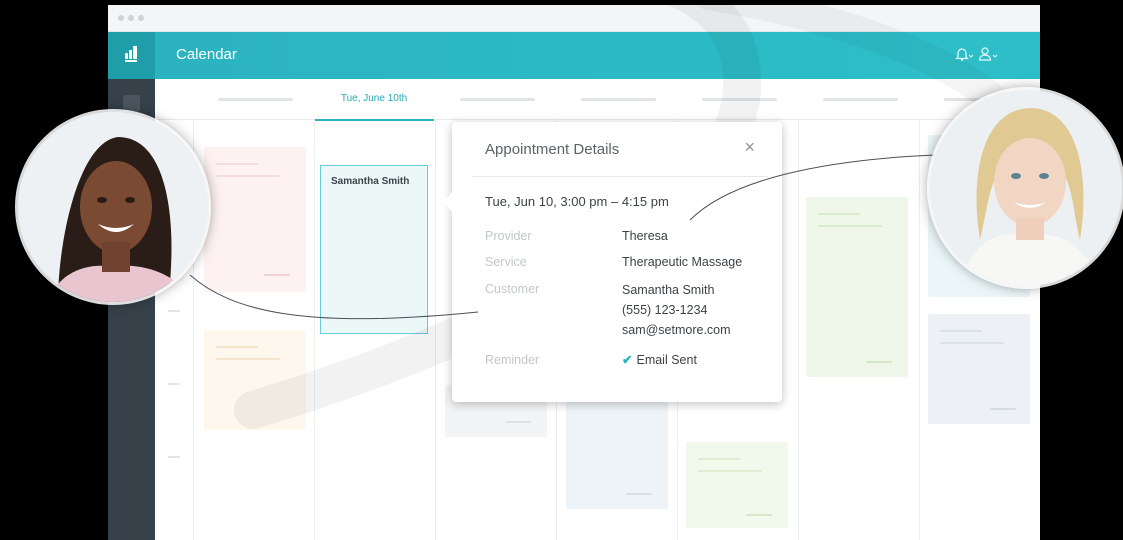 The height and width of the screenshot is (540, 1123). What do you see at coordinates (668, 290) in the screenshot?
I see `customer-name: Samantha Smith` at bounding box center [668, 290].